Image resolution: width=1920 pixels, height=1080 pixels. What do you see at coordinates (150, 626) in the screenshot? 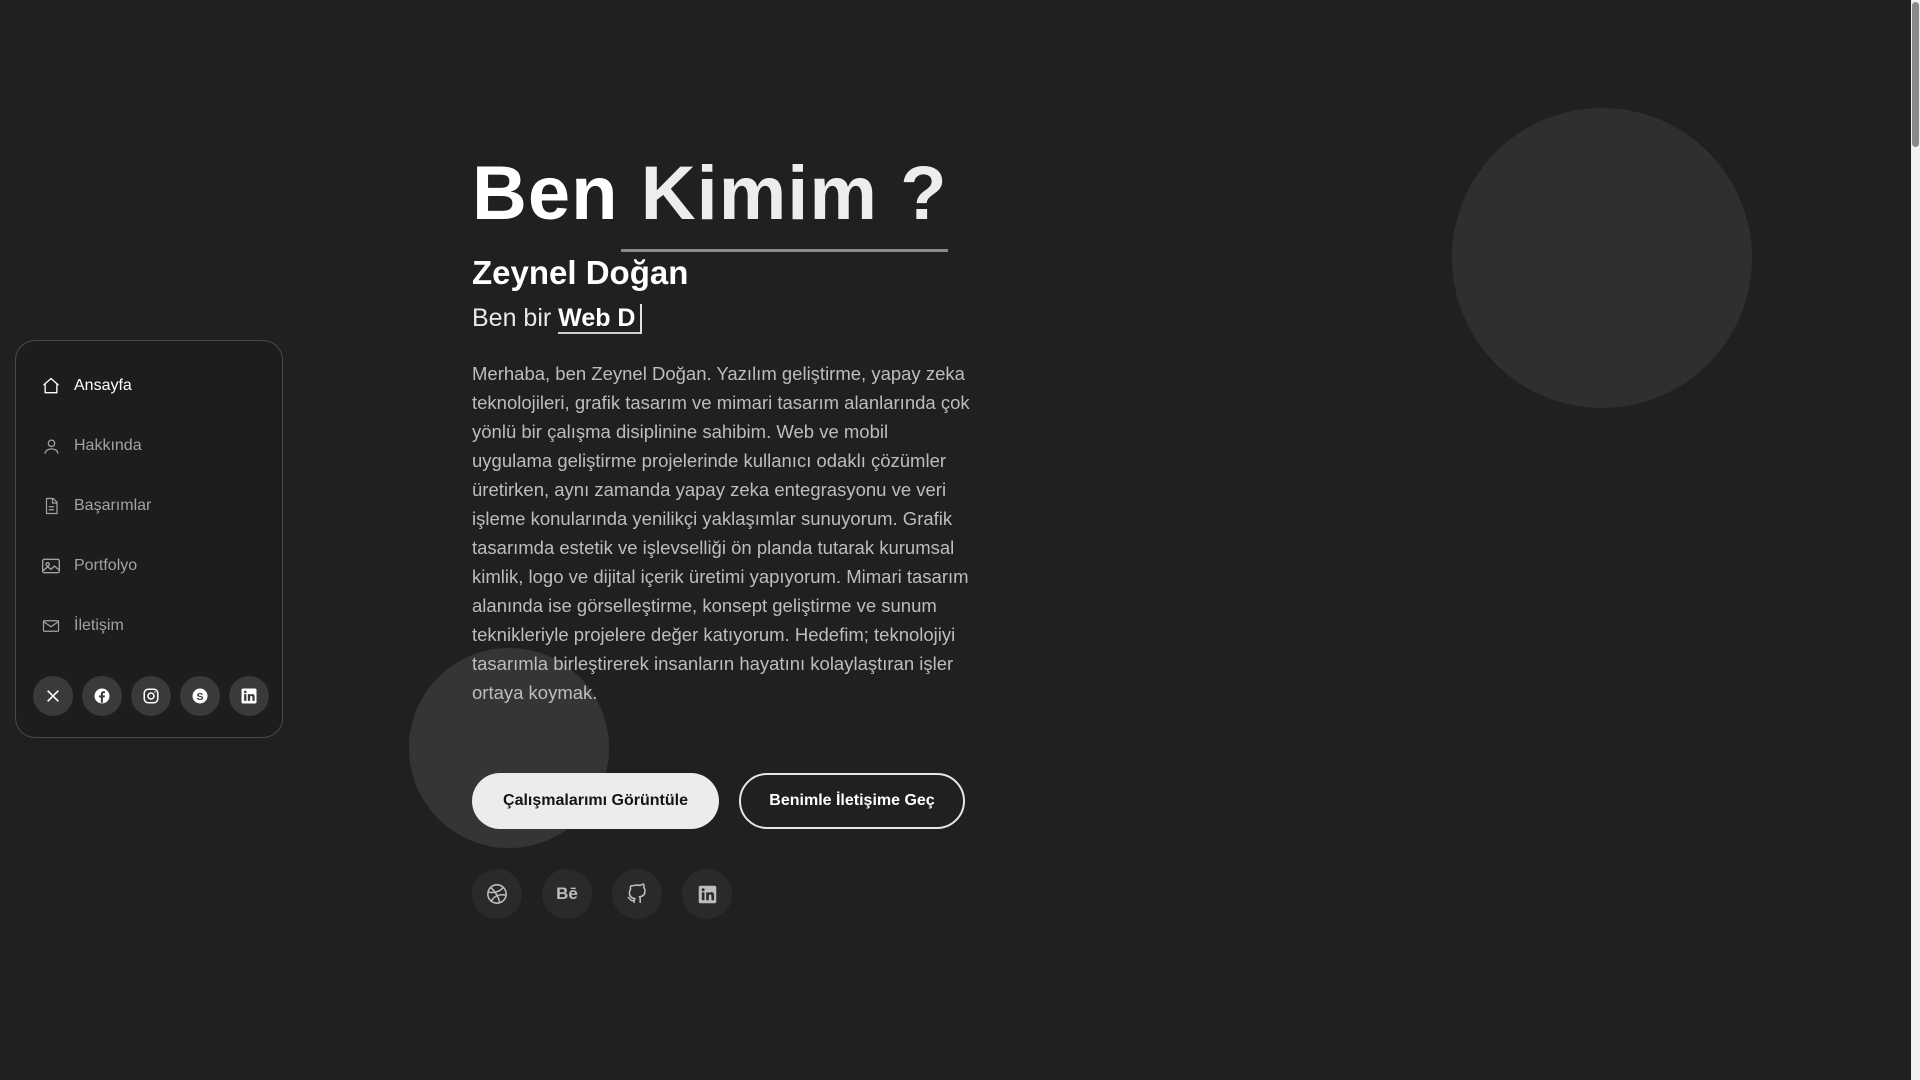
I see `sidebar-item-contact: İletişim` at bounding box center [150, 626].